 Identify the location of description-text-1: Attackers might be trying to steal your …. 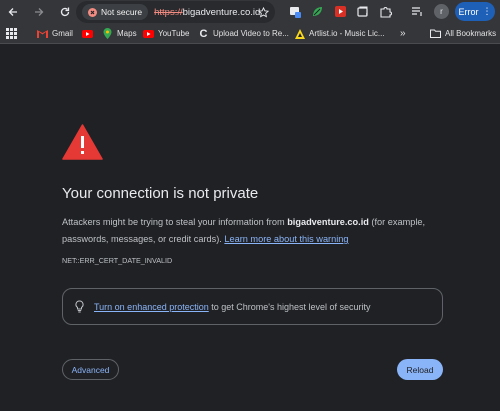
(175, 222).